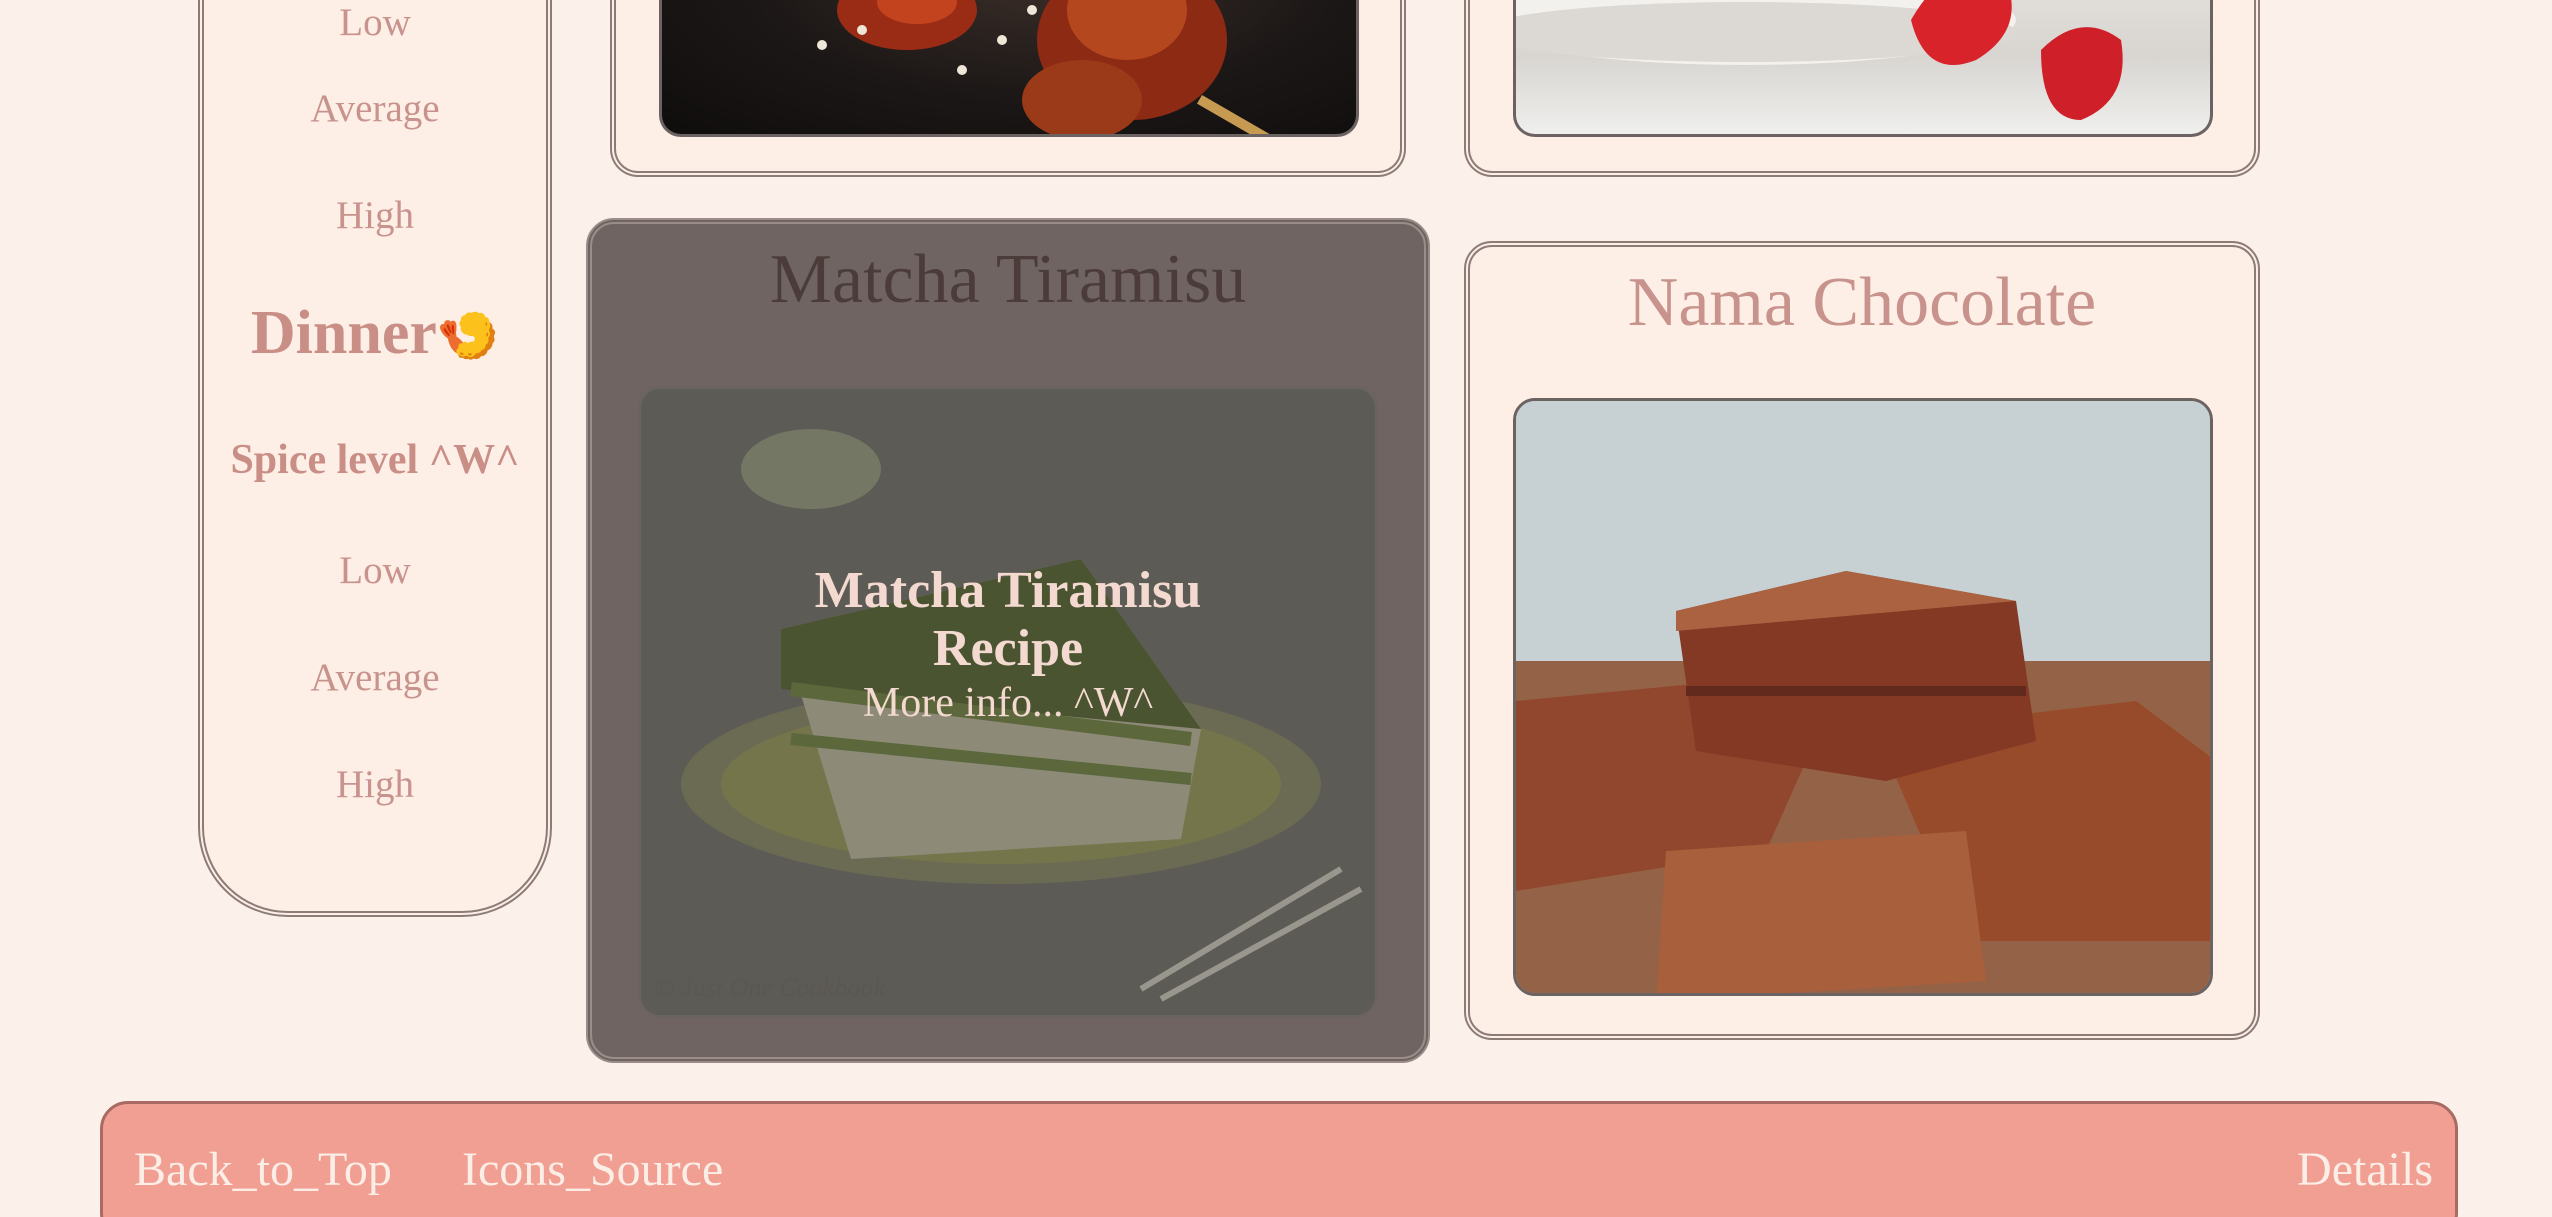 The image size is (2552, 1217). I want to click on strawberry-dessert-image, so click(1863, 68).